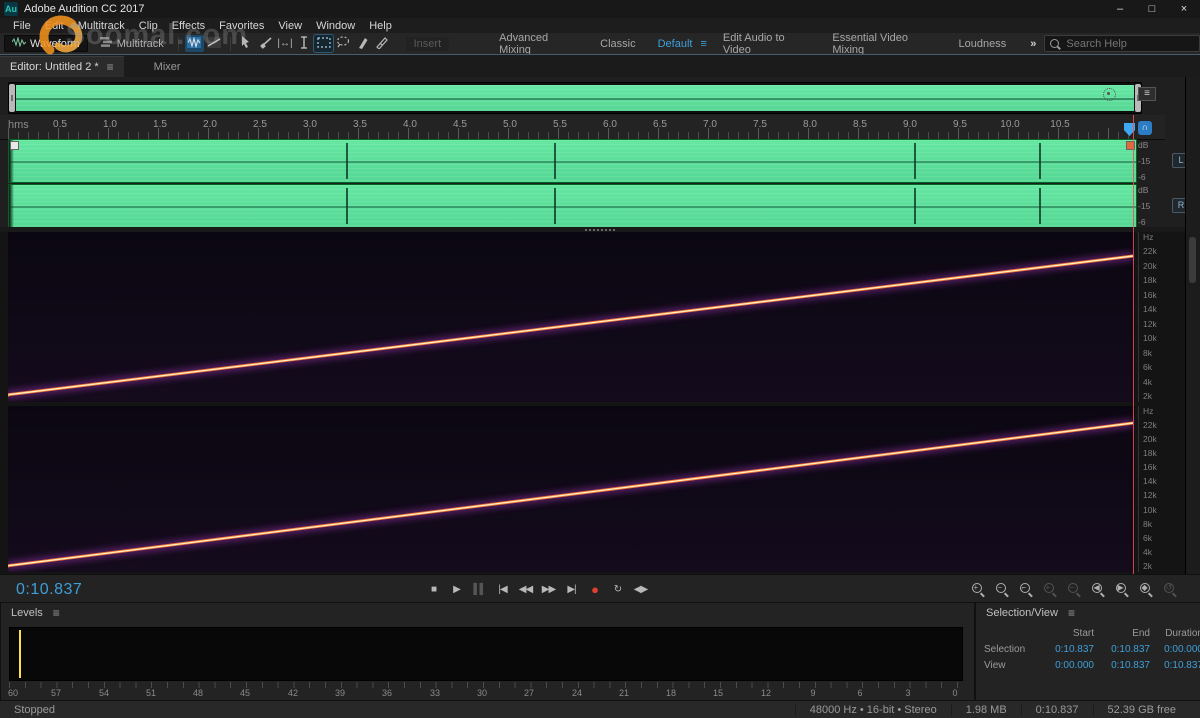  What do you see at coordinates (1071, 613) in the screenshot?
I see `selection-view-menu-icon: ≡` at bounding box center [1071, 613].